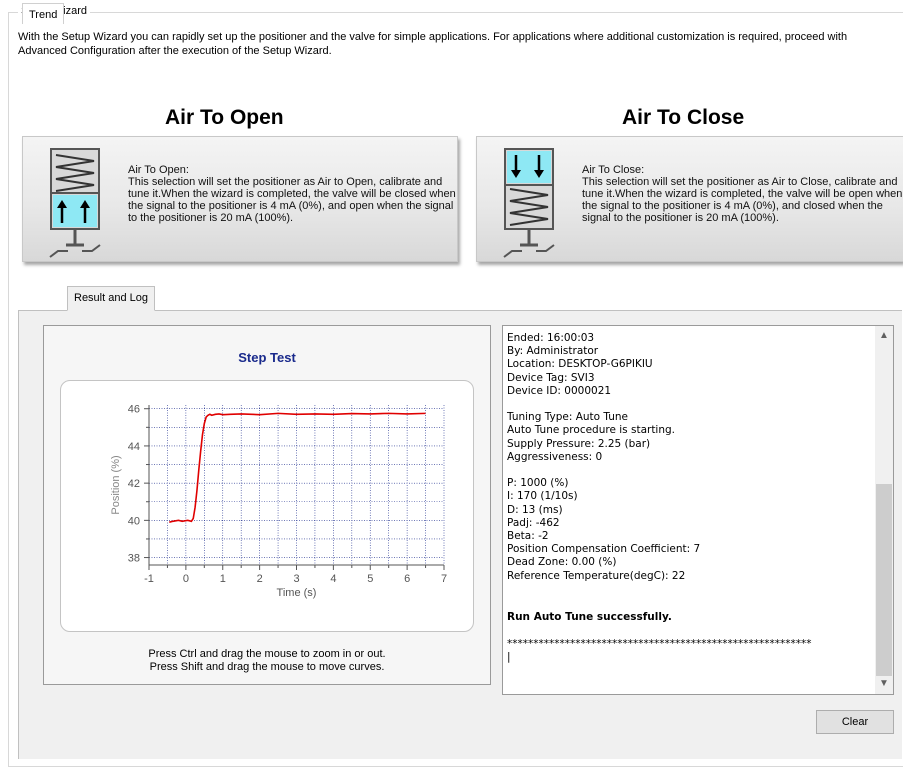  I want to click on log-line: |, so click(509, 656).